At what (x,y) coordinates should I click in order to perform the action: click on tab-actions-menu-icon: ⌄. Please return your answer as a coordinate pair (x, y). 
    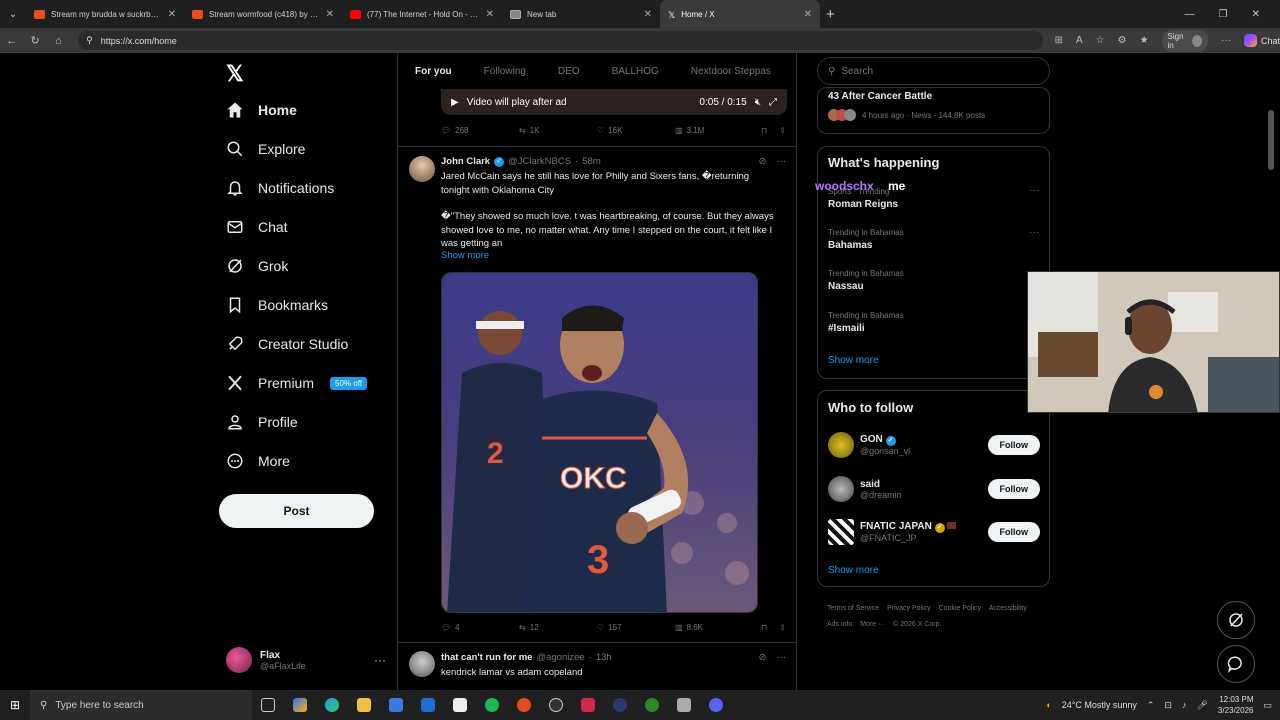
    Looking at the image, I should click on (13, 14).